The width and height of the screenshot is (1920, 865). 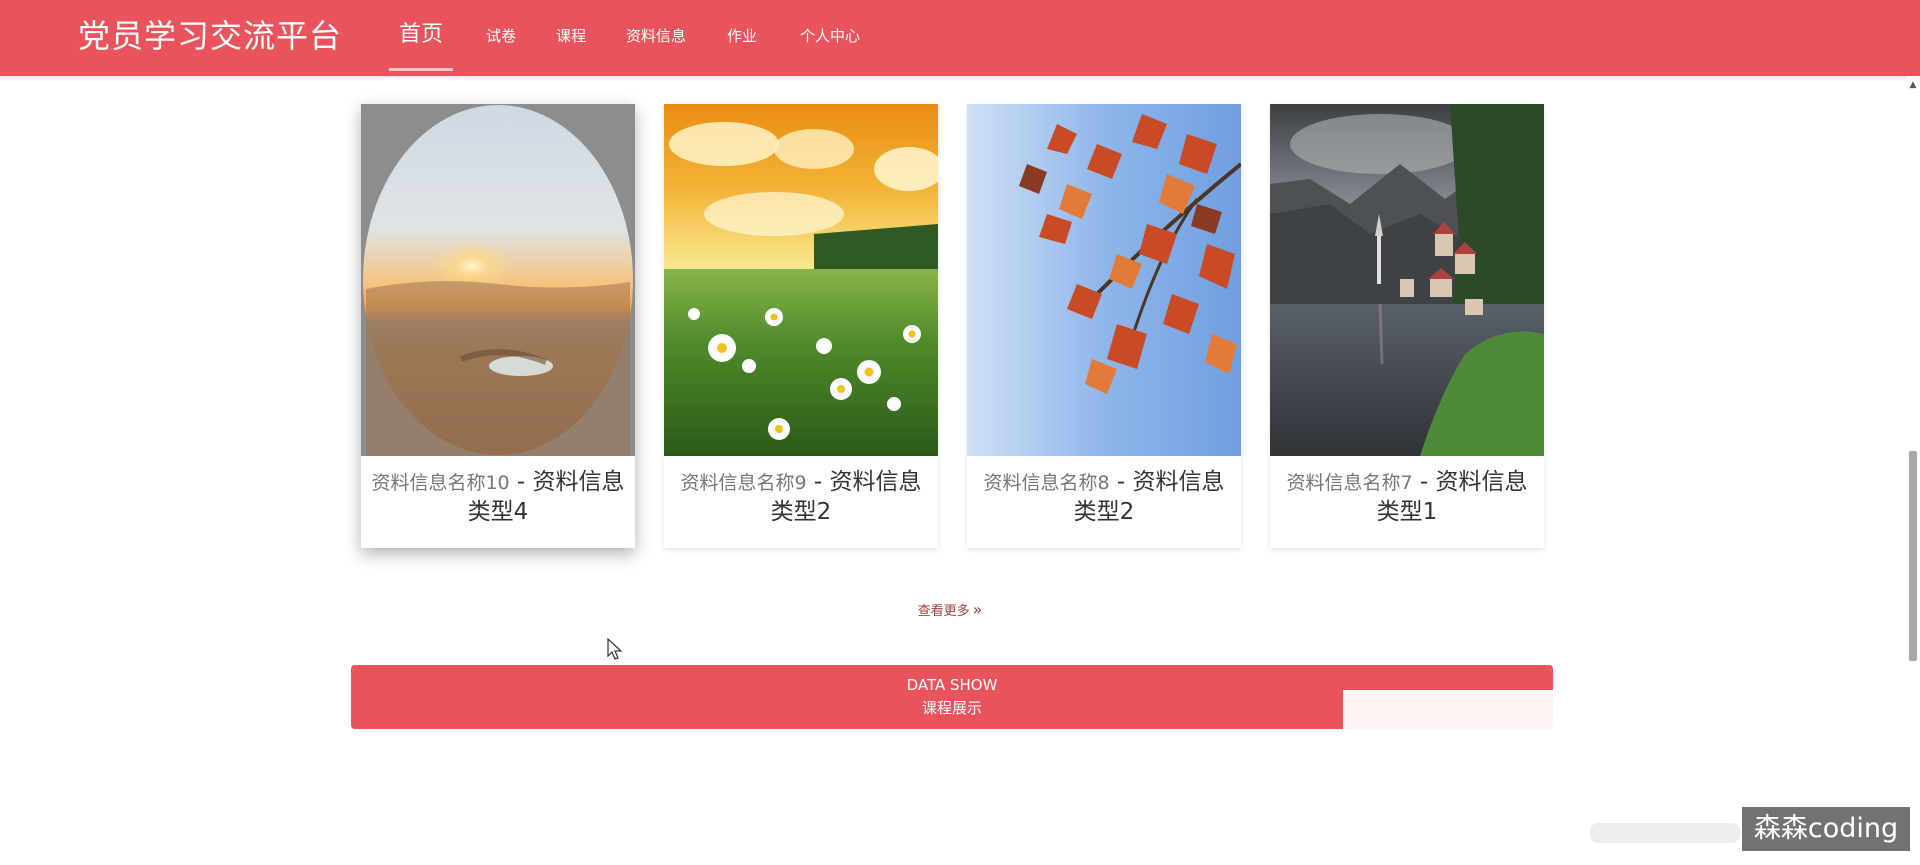 What do you see at coordinates (1826, 829) in the screenshot?
I see `watermark: 森森coding` at bounding box center [1826, 829].